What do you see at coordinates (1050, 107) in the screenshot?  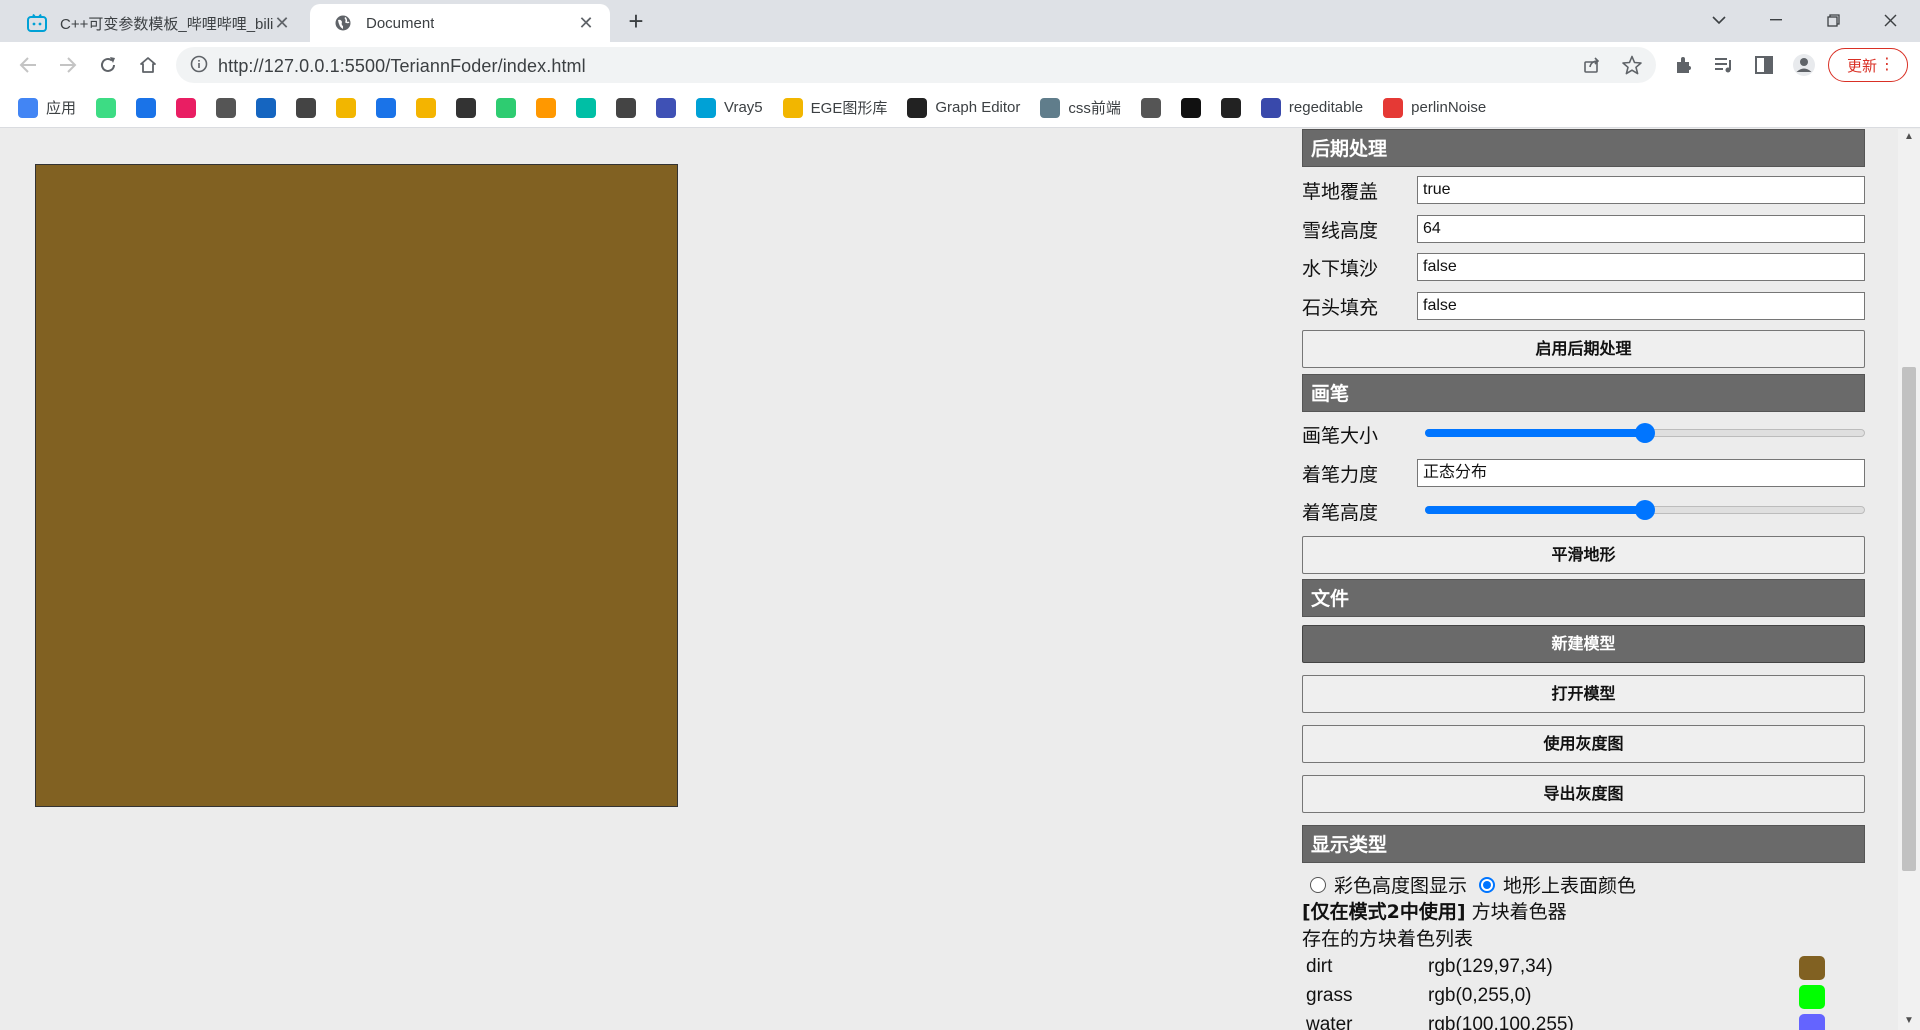 I see `spinner-icon` at bounding box center [1050, 107].